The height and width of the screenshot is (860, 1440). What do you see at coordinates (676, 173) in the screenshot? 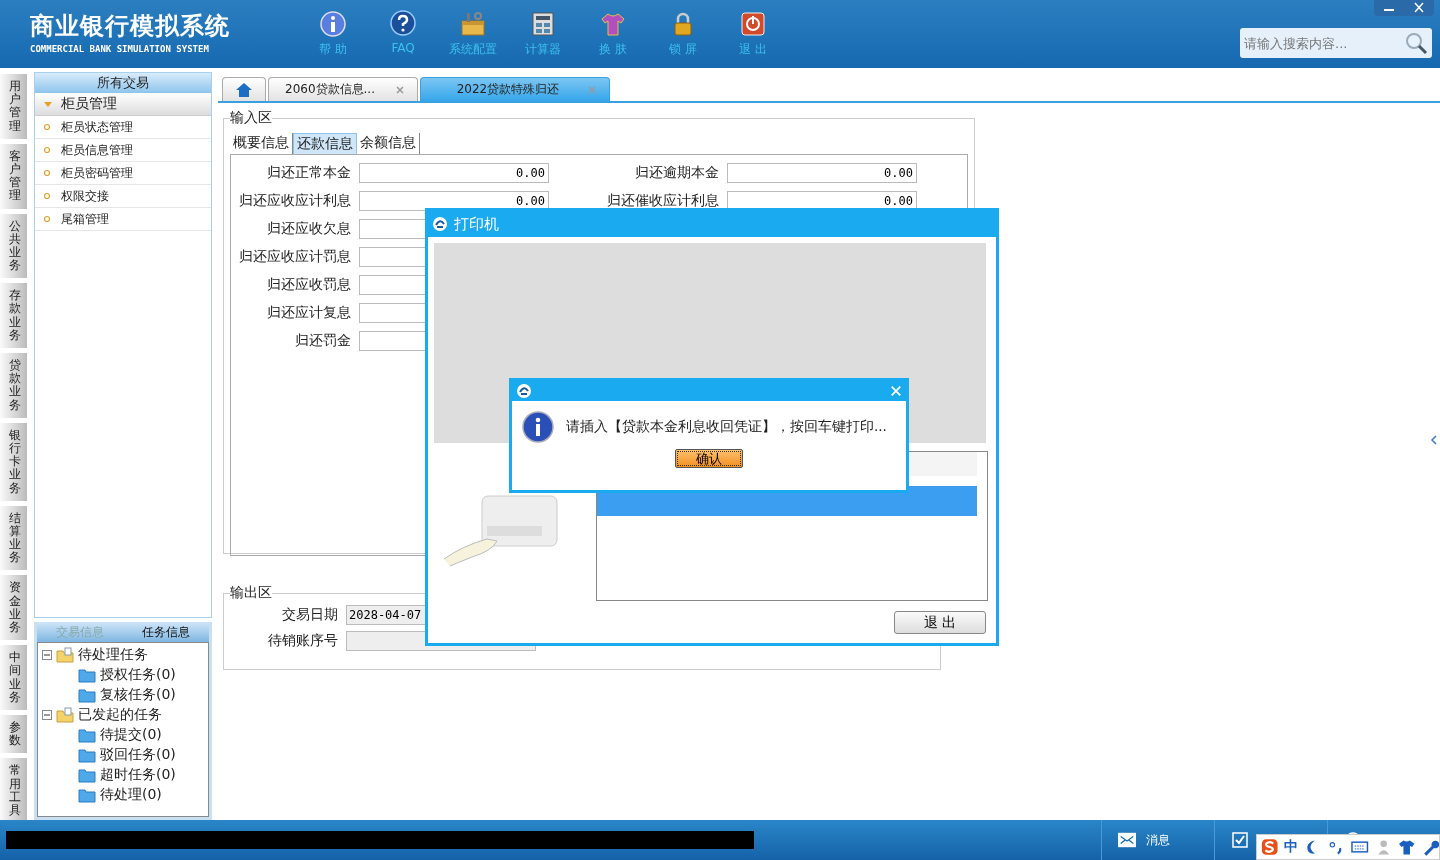
I see `field-label: 归还逾期本金` at bounding box center [676, 173].